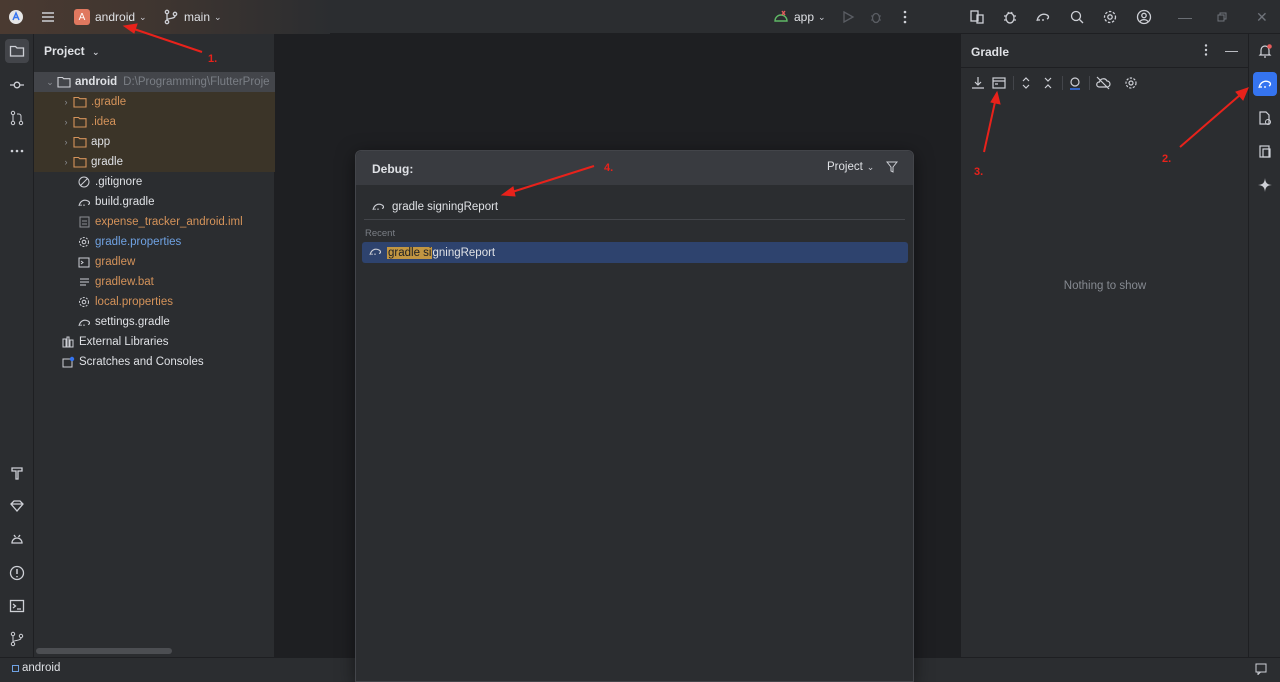 The image size is (1280, 682). What do you see at coordinates (999, 84) in the screenshot?
I see `execute-task-icon` at bounding box center [999, 84].